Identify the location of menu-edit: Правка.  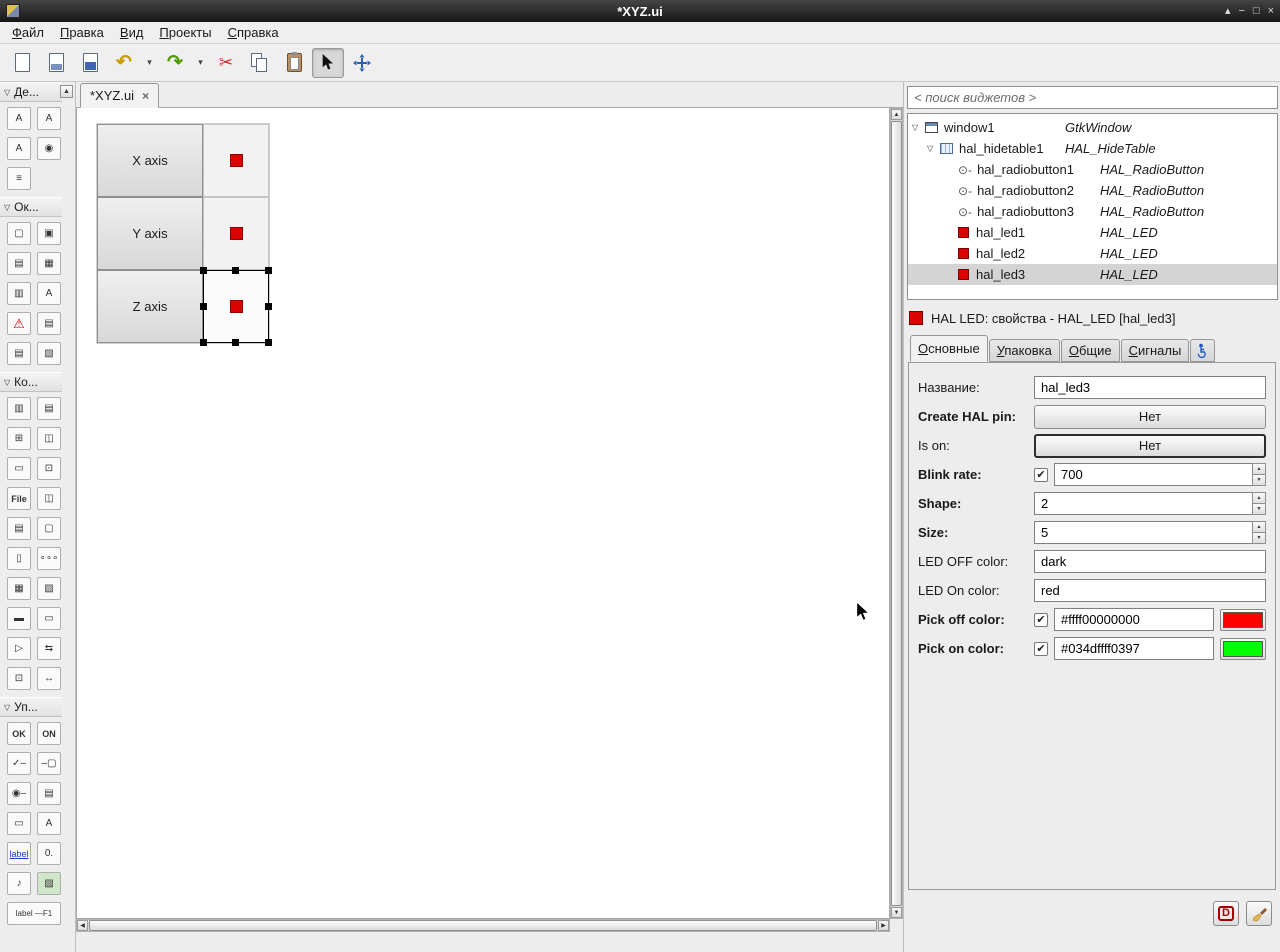
(82, 32).